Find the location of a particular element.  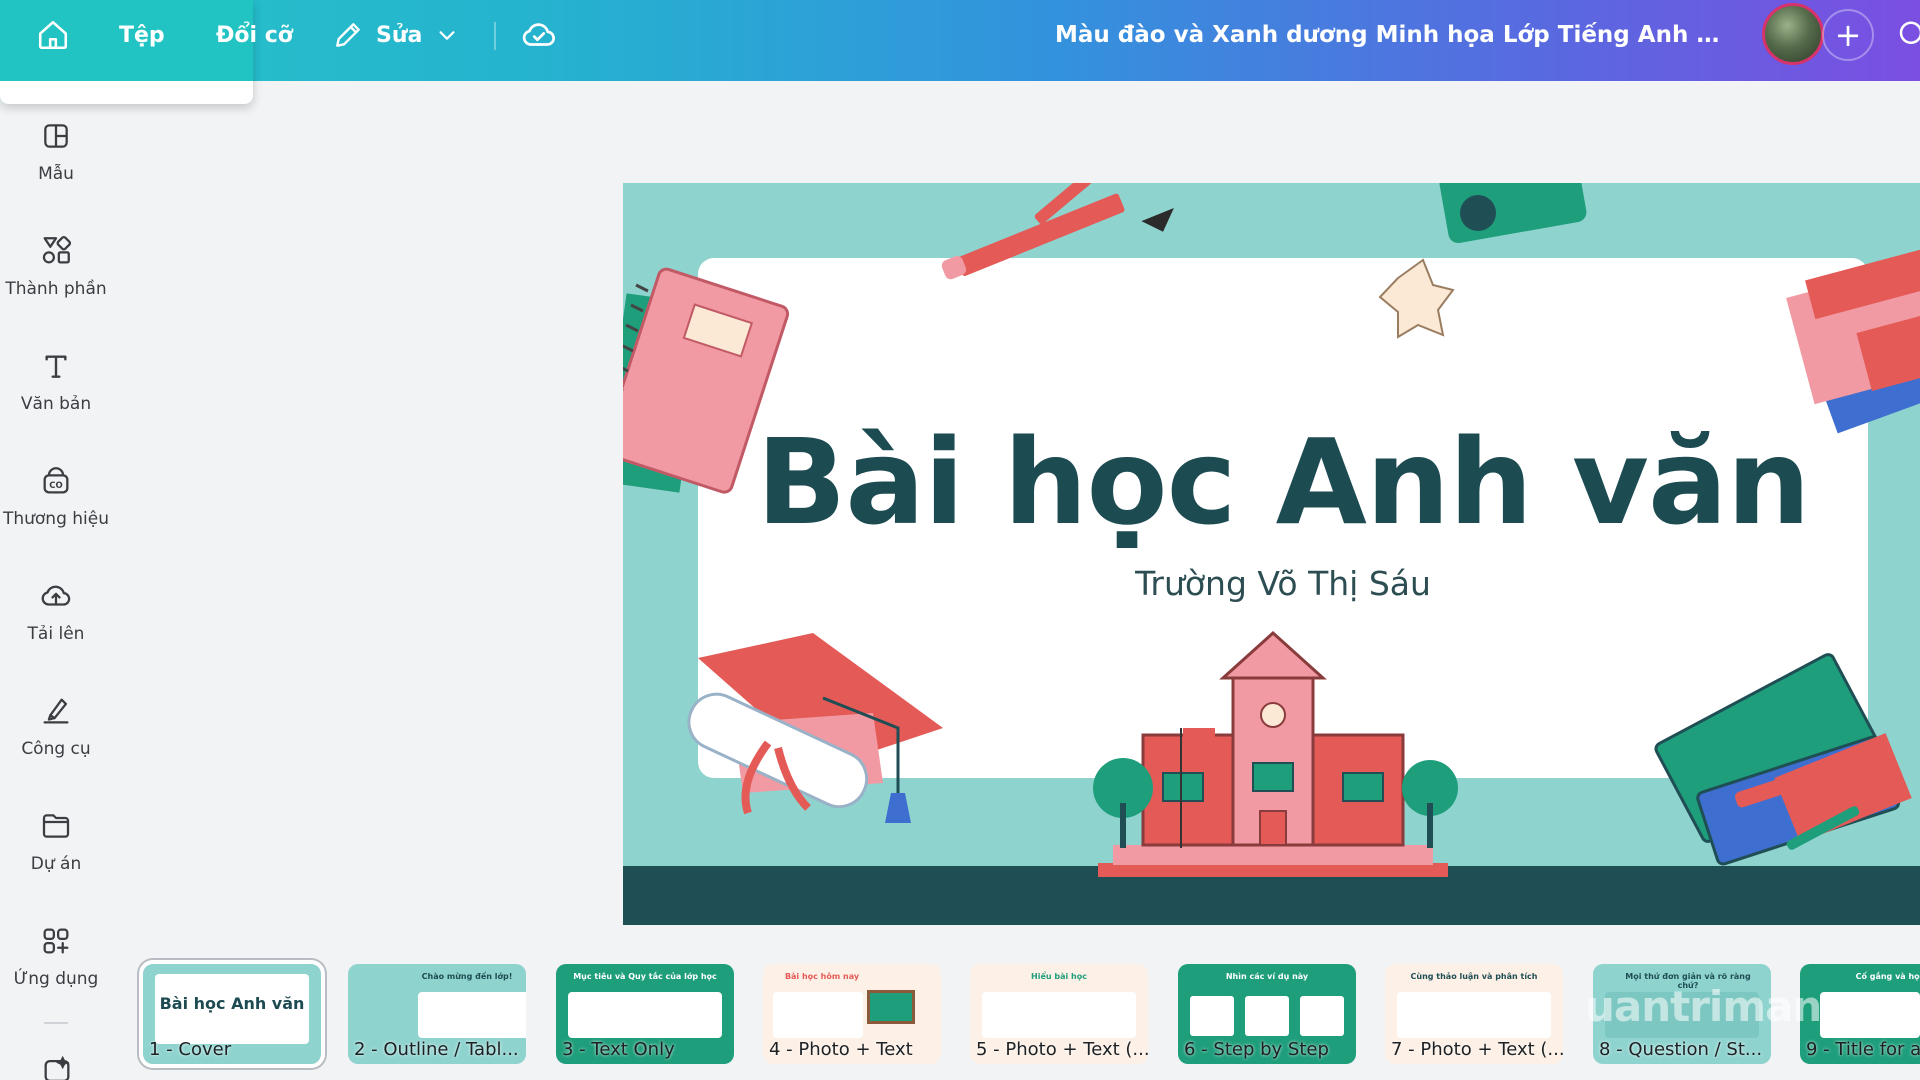

folder-icon is located at coordinates (56, 826).